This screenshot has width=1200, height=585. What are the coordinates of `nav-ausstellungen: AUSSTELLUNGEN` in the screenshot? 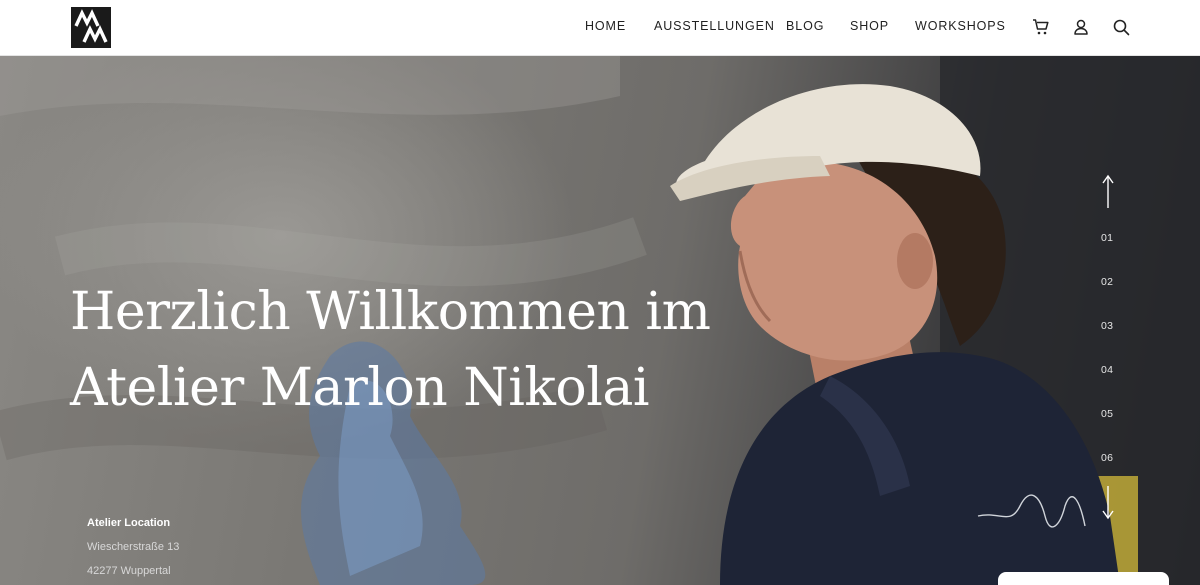 It's located at (714, 26).